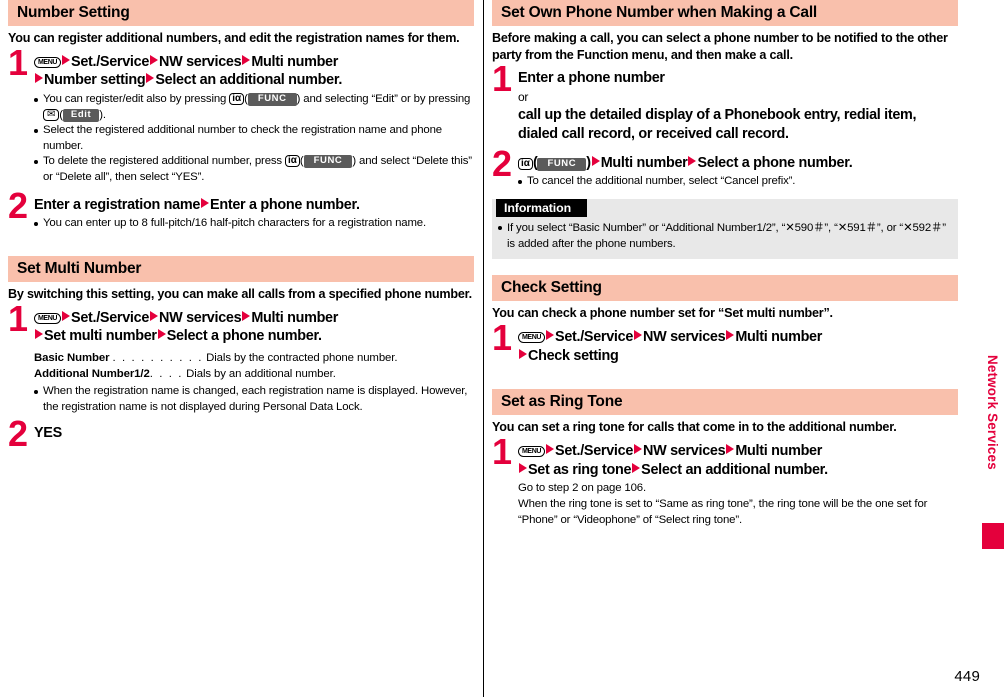  What do you see at coordinates (644, 162) in the screenshot?
I see `step-target-1: Multi number` at bounding box center [644, 162].